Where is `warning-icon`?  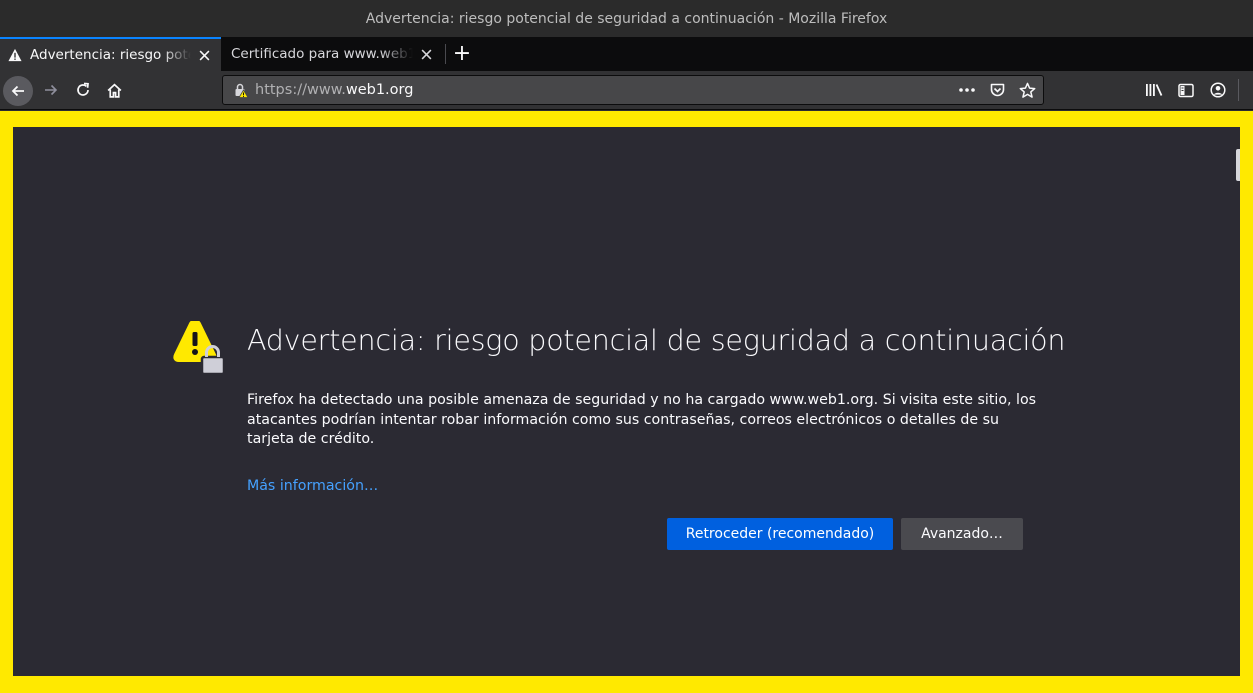
warning-icon is located at coordinates (16, 55).